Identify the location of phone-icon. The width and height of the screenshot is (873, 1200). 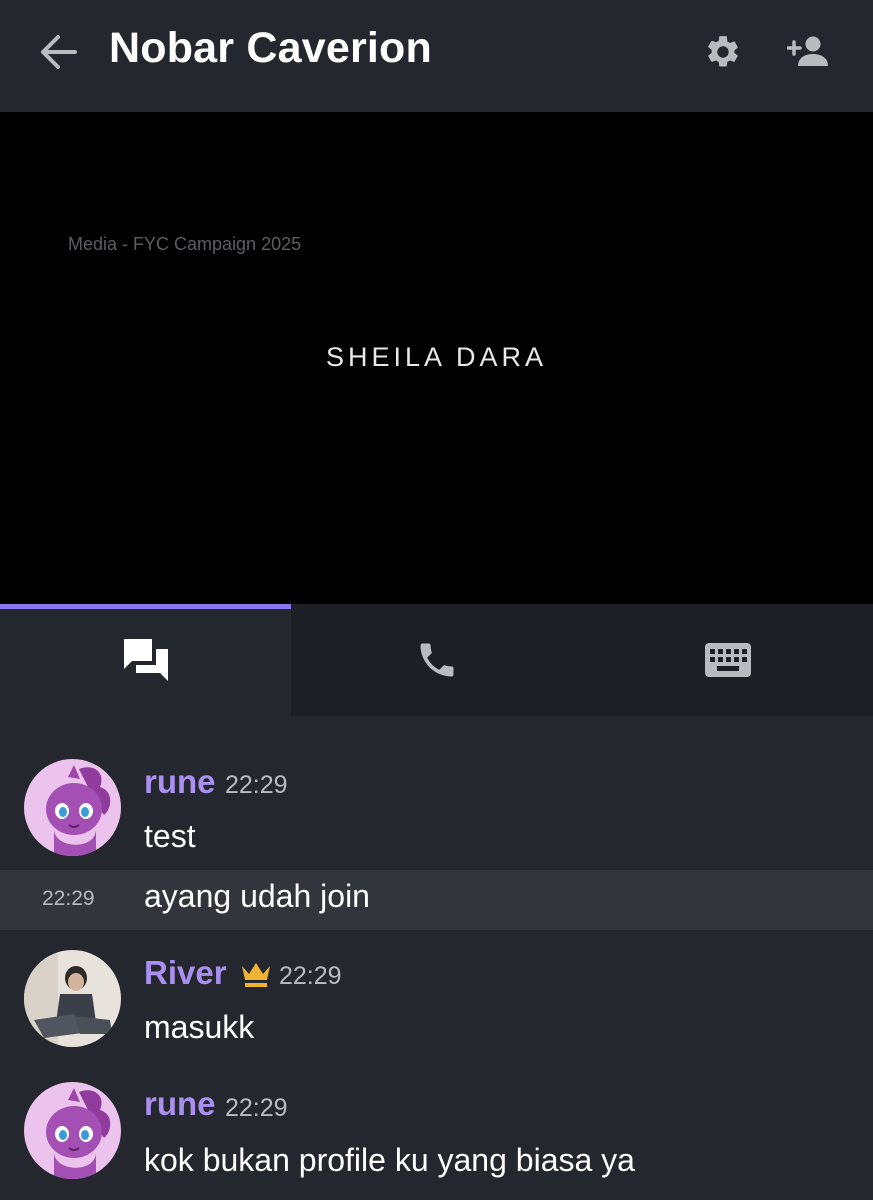
(436, 660).